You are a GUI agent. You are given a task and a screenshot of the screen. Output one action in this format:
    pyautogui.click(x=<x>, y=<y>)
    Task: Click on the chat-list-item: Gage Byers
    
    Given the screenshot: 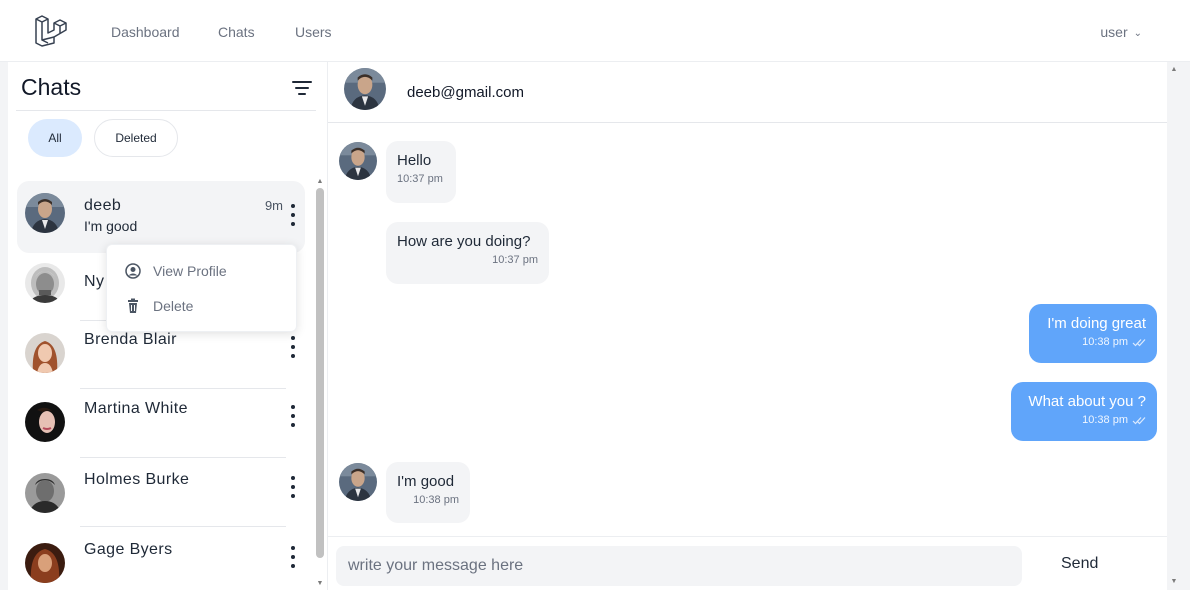 What is the action you would take?
    pyautogui.click(x=161, y=557)
    